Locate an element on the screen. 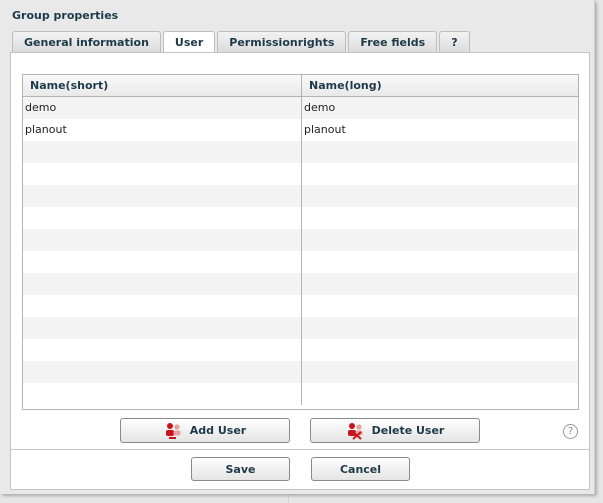  cell-name-long: demo is located at coordinates (320, 107).